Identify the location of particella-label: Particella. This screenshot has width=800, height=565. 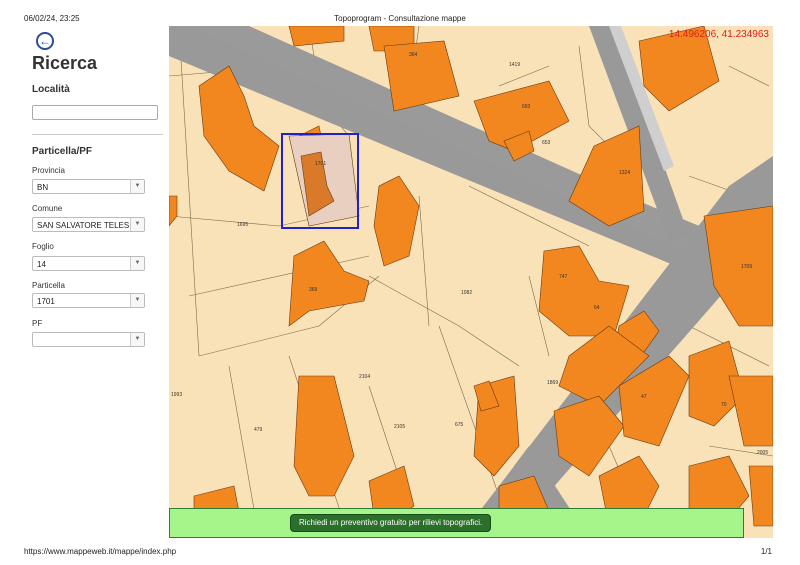
(48, 285).